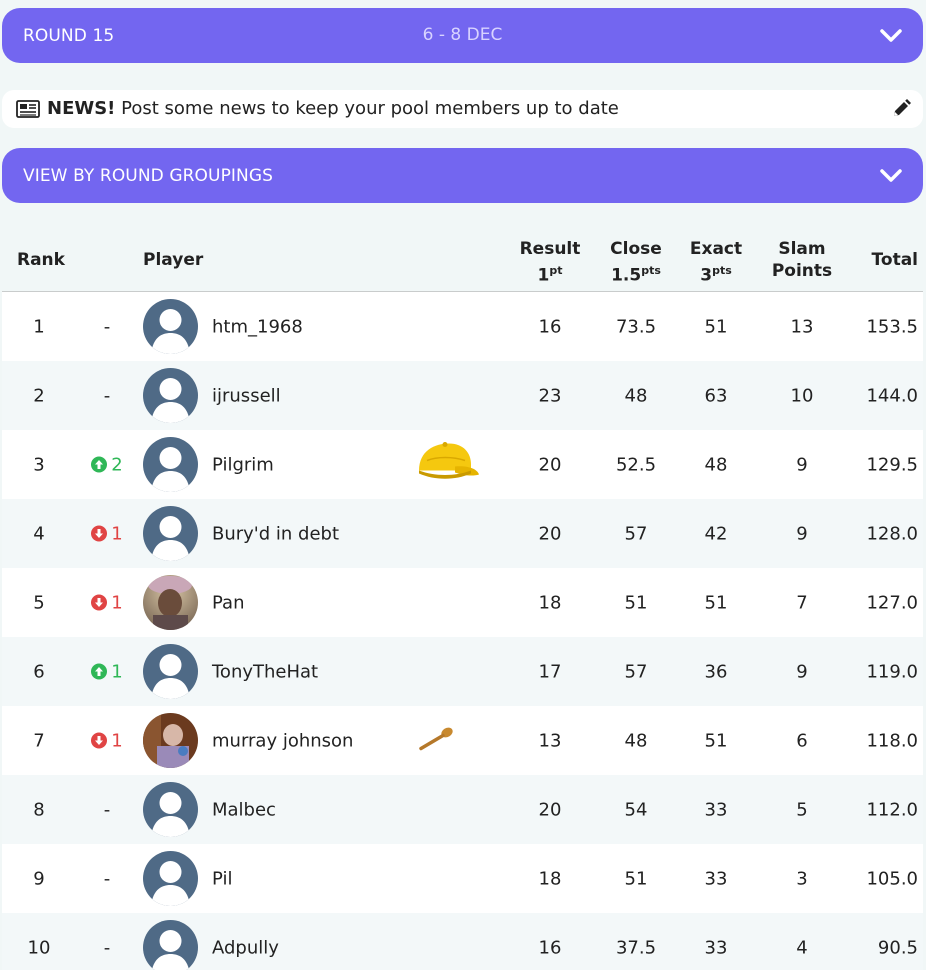  What do you see at coordinates (636, 947) in the screenshot?
I see `close-points: 37.5` at bounding box center [636, 947].